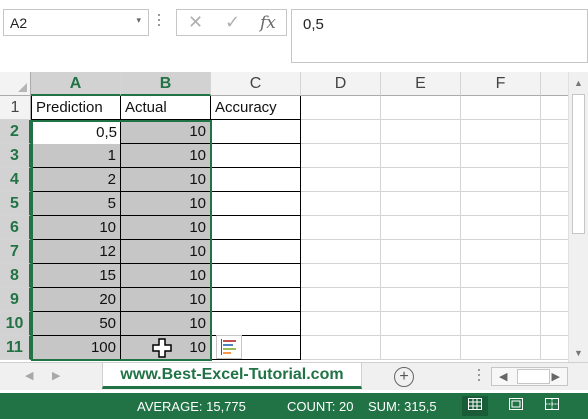  Describe the element at coordinates (76, 276) in the screenshot. I see `cell-a8: 15` at that location.